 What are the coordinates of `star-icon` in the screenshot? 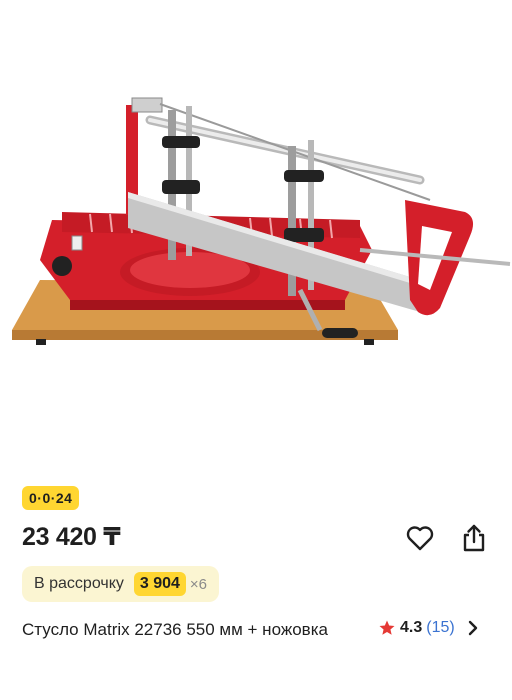 It's located at (387, 627).